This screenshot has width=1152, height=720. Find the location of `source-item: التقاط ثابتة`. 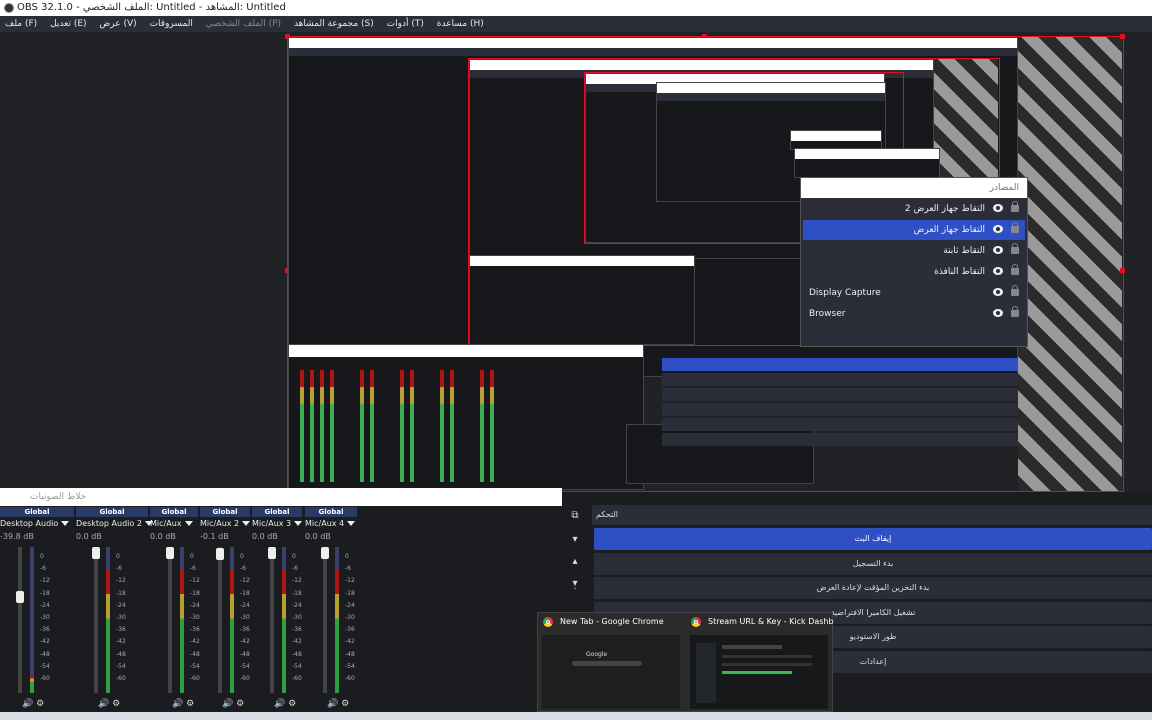

source-item: التقاط ثابتة is located at coordinates (914, 251).